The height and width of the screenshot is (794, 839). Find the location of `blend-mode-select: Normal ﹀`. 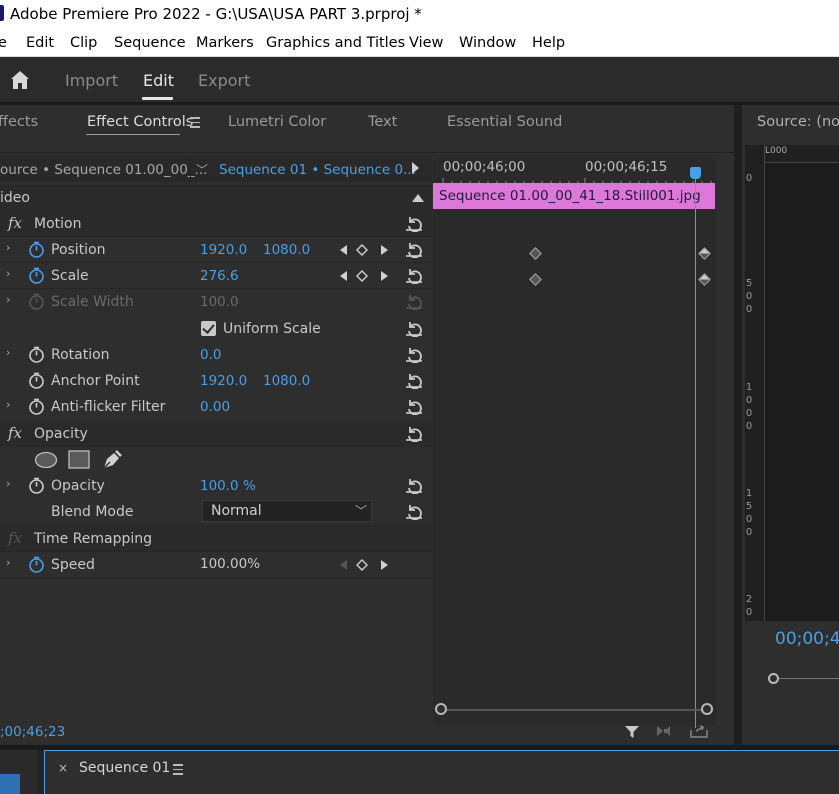

blend-mode-select: Normal ﹀ is located at coordinates (287, 511).